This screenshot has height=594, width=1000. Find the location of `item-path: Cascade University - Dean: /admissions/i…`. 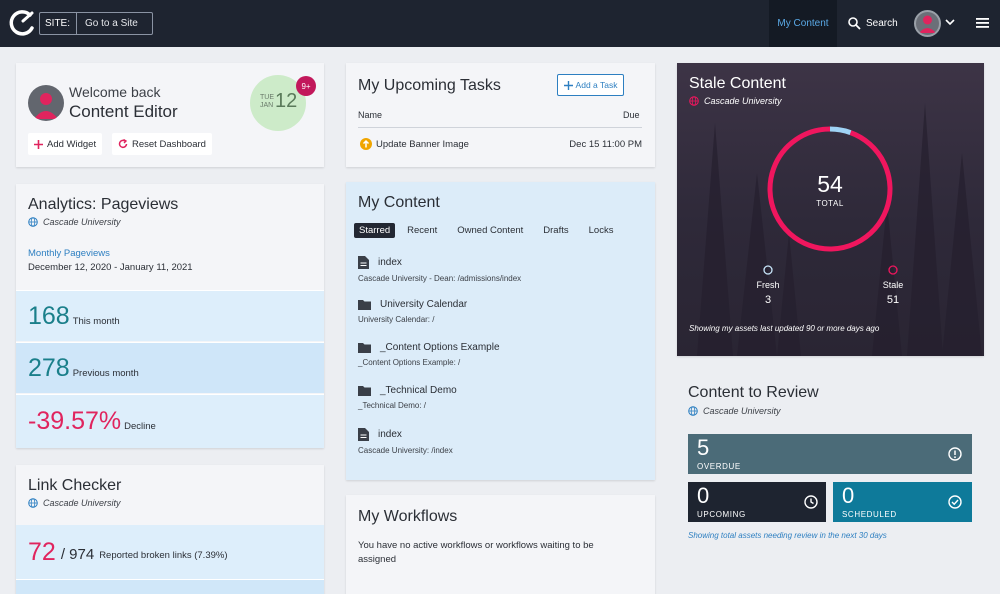

item-path: Cascade University - Dean: /admissions/i… is located at coordinates (440, 278).